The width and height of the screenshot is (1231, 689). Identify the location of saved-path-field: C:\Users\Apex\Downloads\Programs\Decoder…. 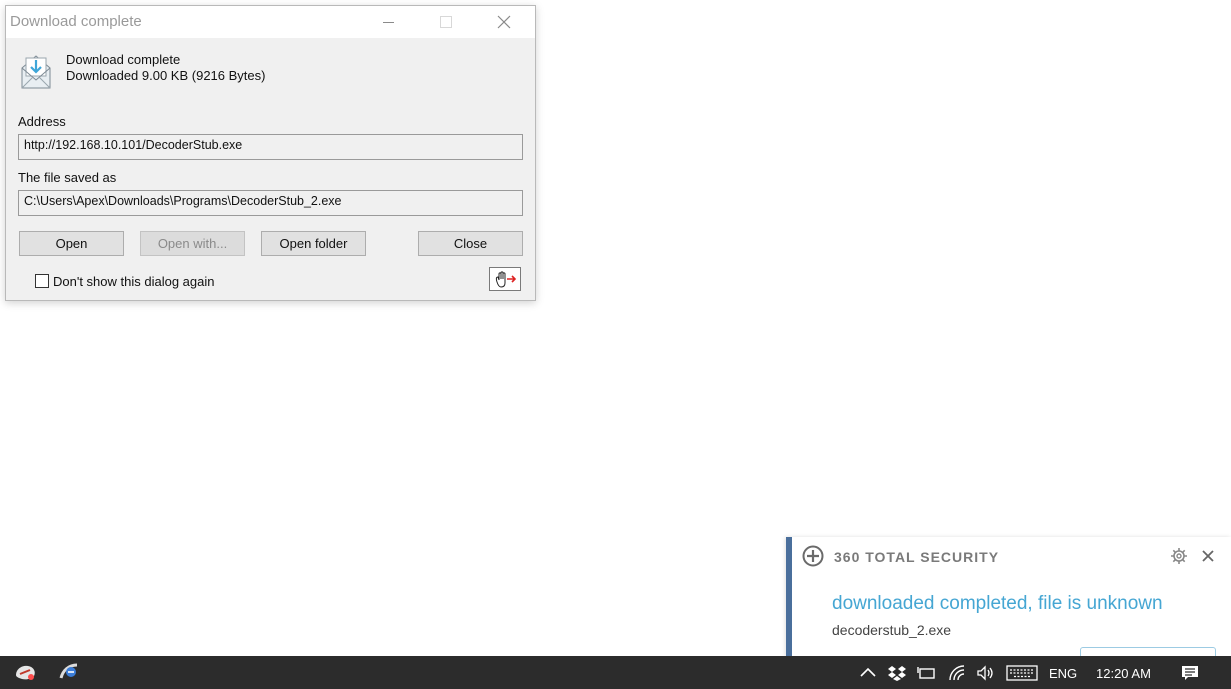
(270, 203).